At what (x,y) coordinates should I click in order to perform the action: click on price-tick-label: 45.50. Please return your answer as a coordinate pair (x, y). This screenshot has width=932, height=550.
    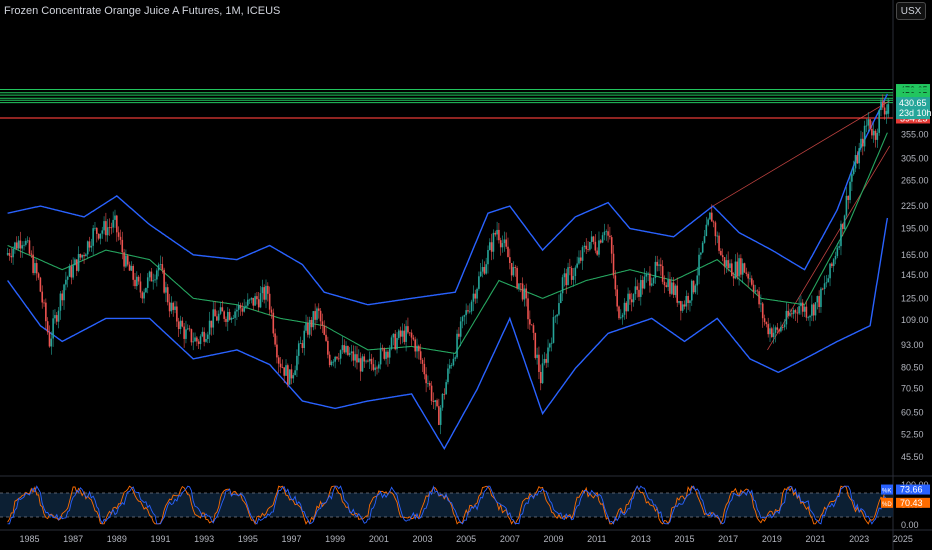
    Looking at the image, I should click on (912, 457).